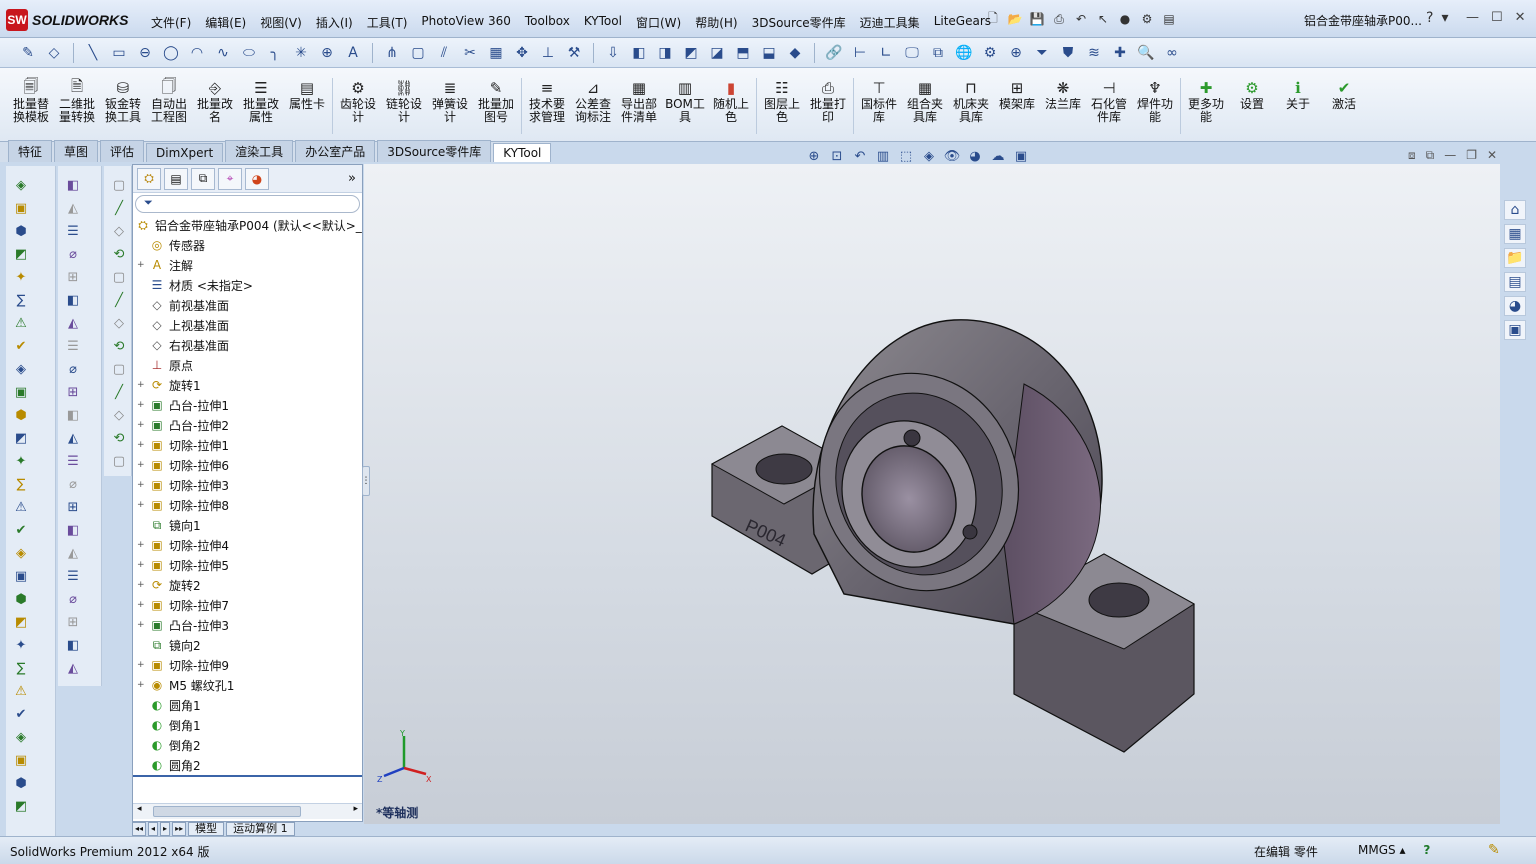 This screenshot has width=1536, height=864. What do you see at coordinates (522, 53) in the screenshot?
I see `move-entities-icon: ✥` at bounding box center [522, 53].